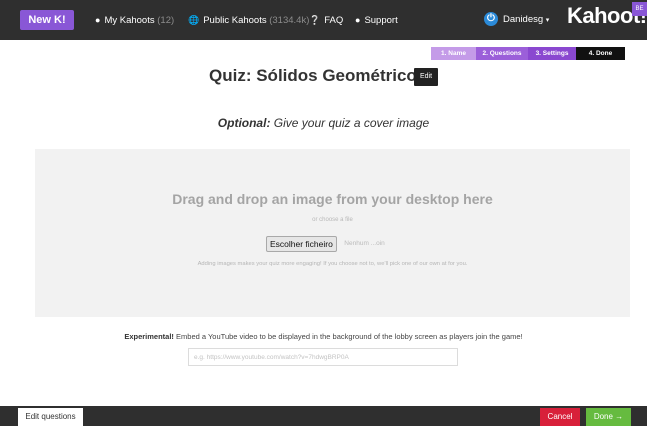  What do you see at coordinates (244, 123) in the screenshot?
I see `optional-label: Optional:` at bounding box center [244, 123].